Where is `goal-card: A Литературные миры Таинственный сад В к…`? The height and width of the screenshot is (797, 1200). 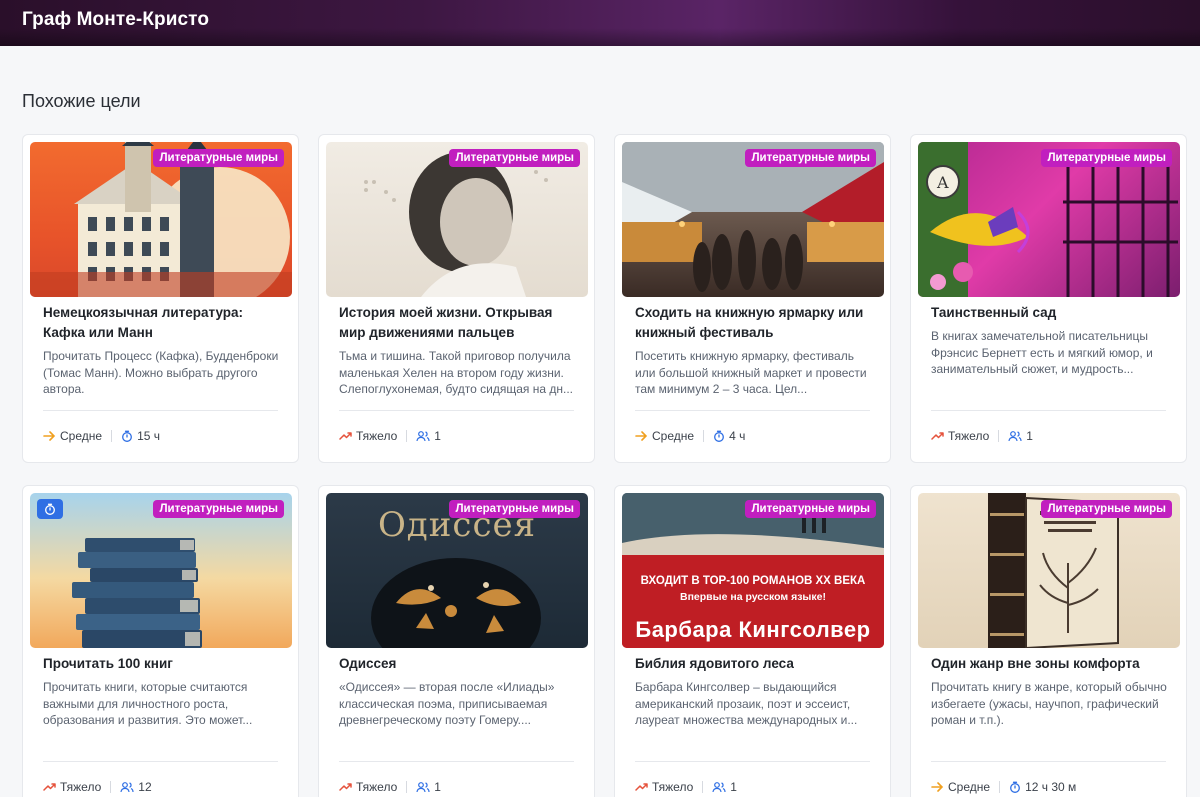
goal-card: A Литературные миры Таинственный сад В к… is located at coordinates (1048, 298).